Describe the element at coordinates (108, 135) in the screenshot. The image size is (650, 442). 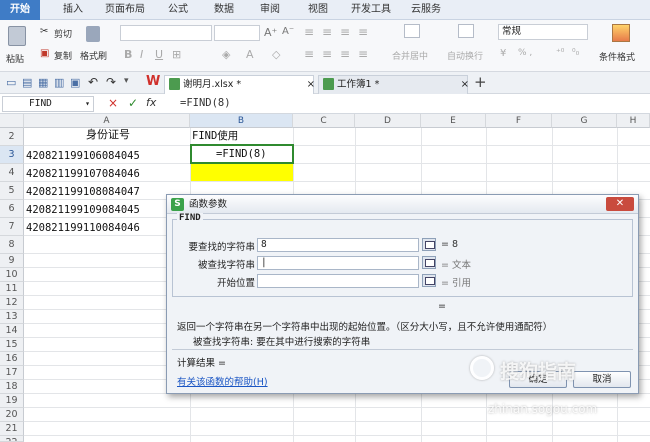
I see `cell-a2: 身份证号` at that location.